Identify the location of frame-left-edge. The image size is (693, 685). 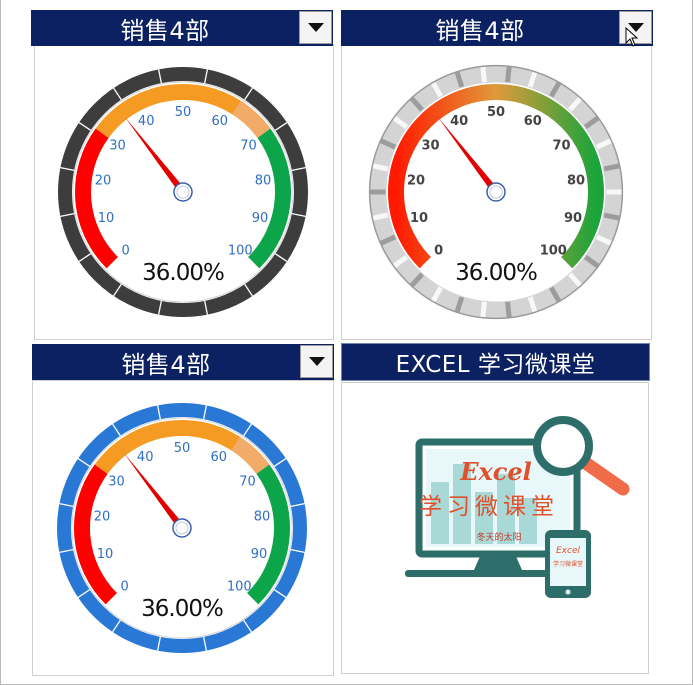
(0, 342).